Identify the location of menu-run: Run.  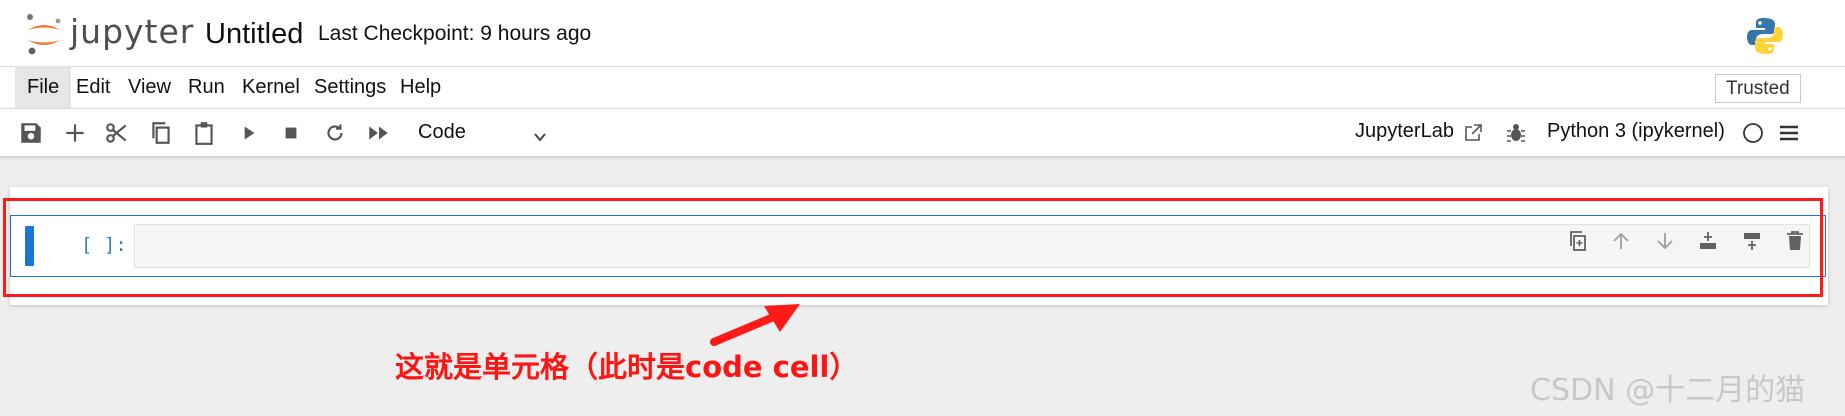
(206, 87).